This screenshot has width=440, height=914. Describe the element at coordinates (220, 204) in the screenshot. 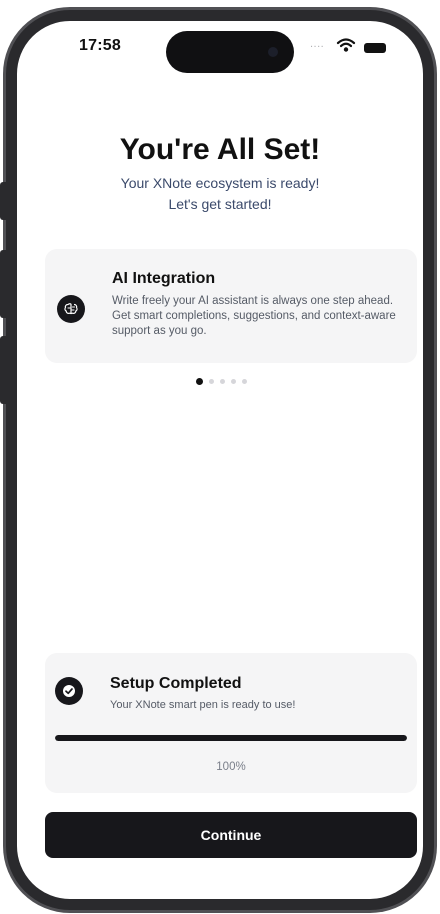

I see `subtitle-line-2: Let's get started!` at that location.